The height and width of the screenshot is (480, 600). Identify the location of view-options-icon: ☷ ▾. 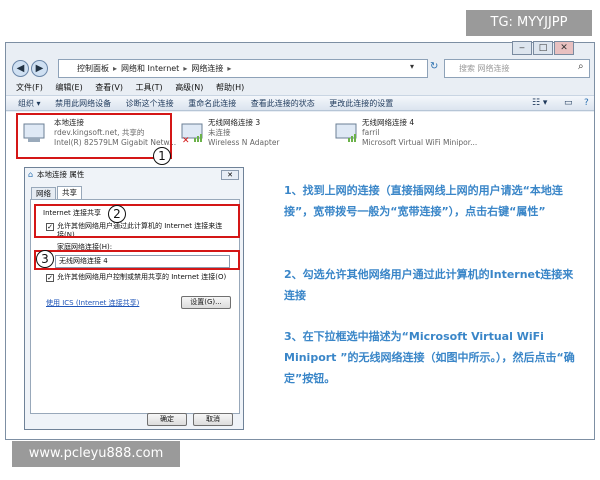
(539, 103).